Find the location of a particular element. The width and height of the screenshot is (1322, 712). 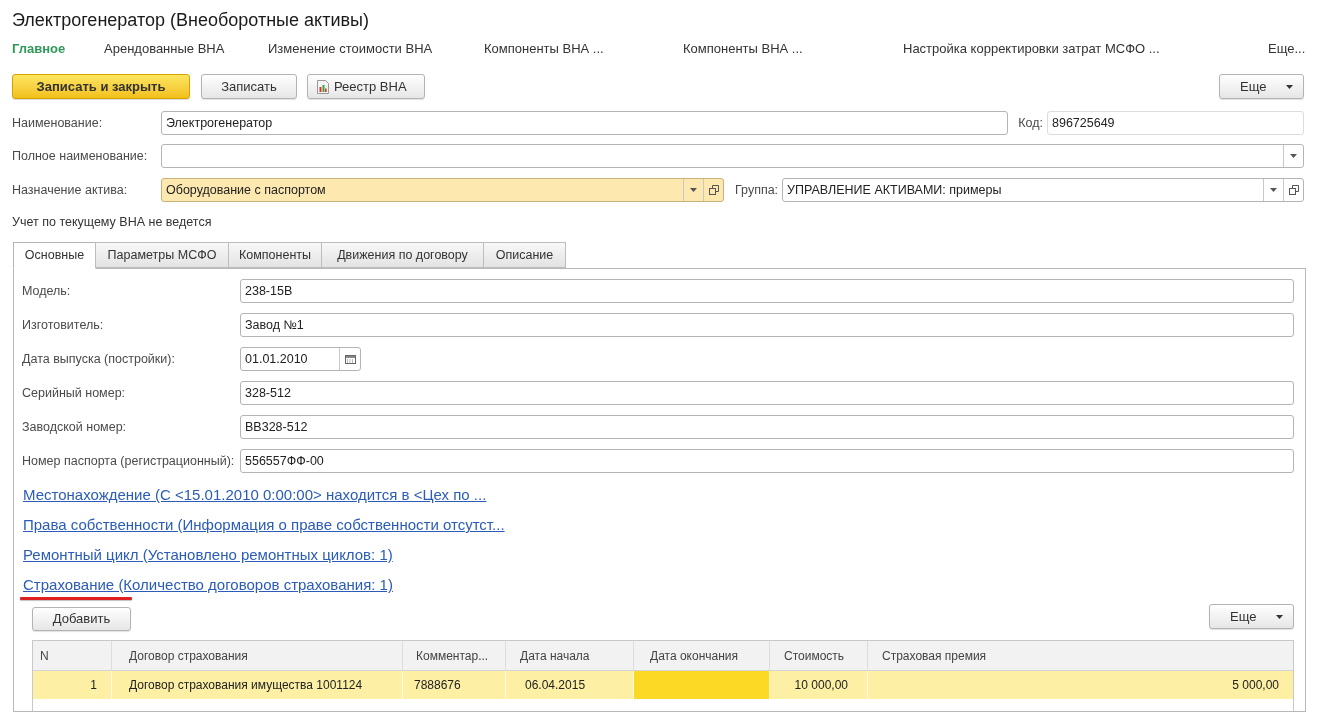

full-name-field is located at coordinates (732, 156).